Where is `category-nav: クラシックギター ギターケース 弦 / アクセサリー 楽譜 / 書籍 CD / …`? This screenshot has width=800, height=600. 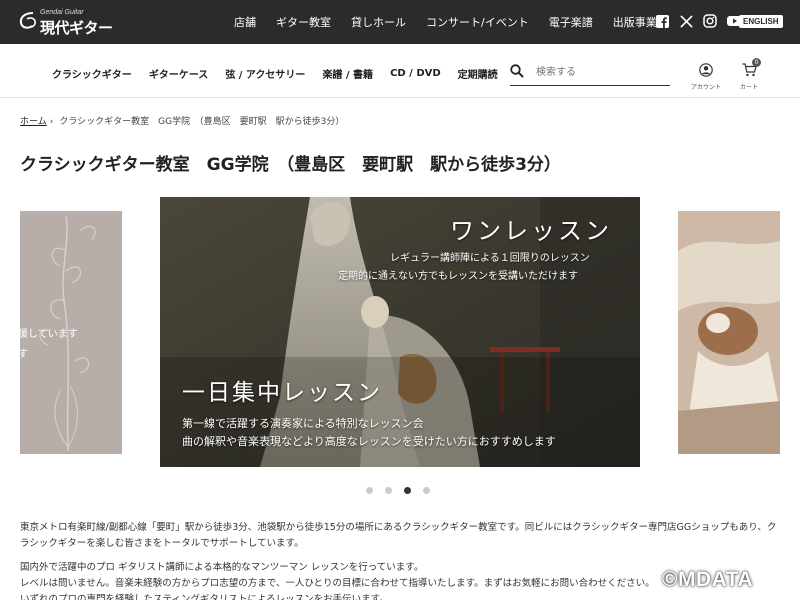
category-nav: クラシックギター ギターケース 弦 / アクセサリー 楽譜 / 書籍 CD / … is located at coordinates (283, 73).